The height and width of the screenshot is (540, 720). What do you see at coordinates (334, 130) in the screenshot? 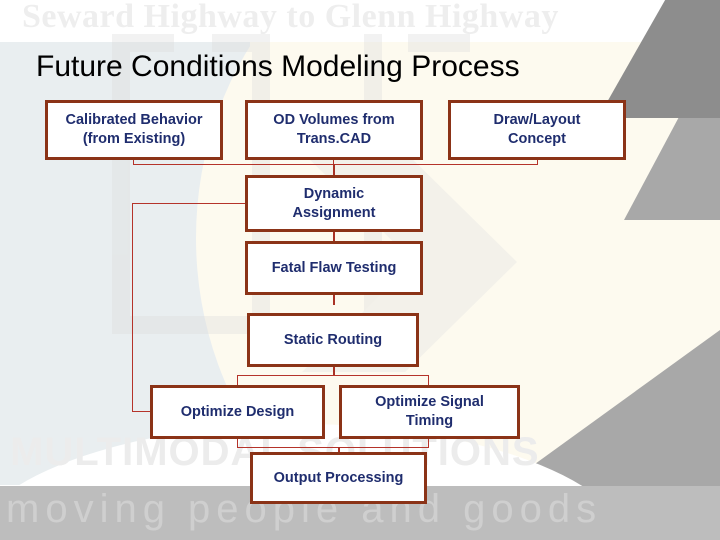
I see `node-od-volumes: OD Volumes from Trans.CAD` at bounding box center [334, 130].